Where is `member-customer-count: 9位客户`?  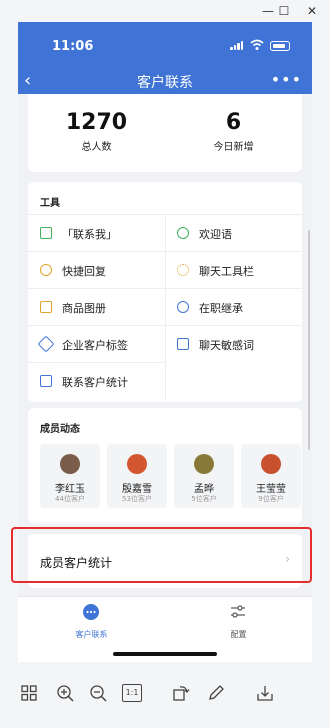
member-customer-count: 9位客户 is located at coordinates (271, 499).